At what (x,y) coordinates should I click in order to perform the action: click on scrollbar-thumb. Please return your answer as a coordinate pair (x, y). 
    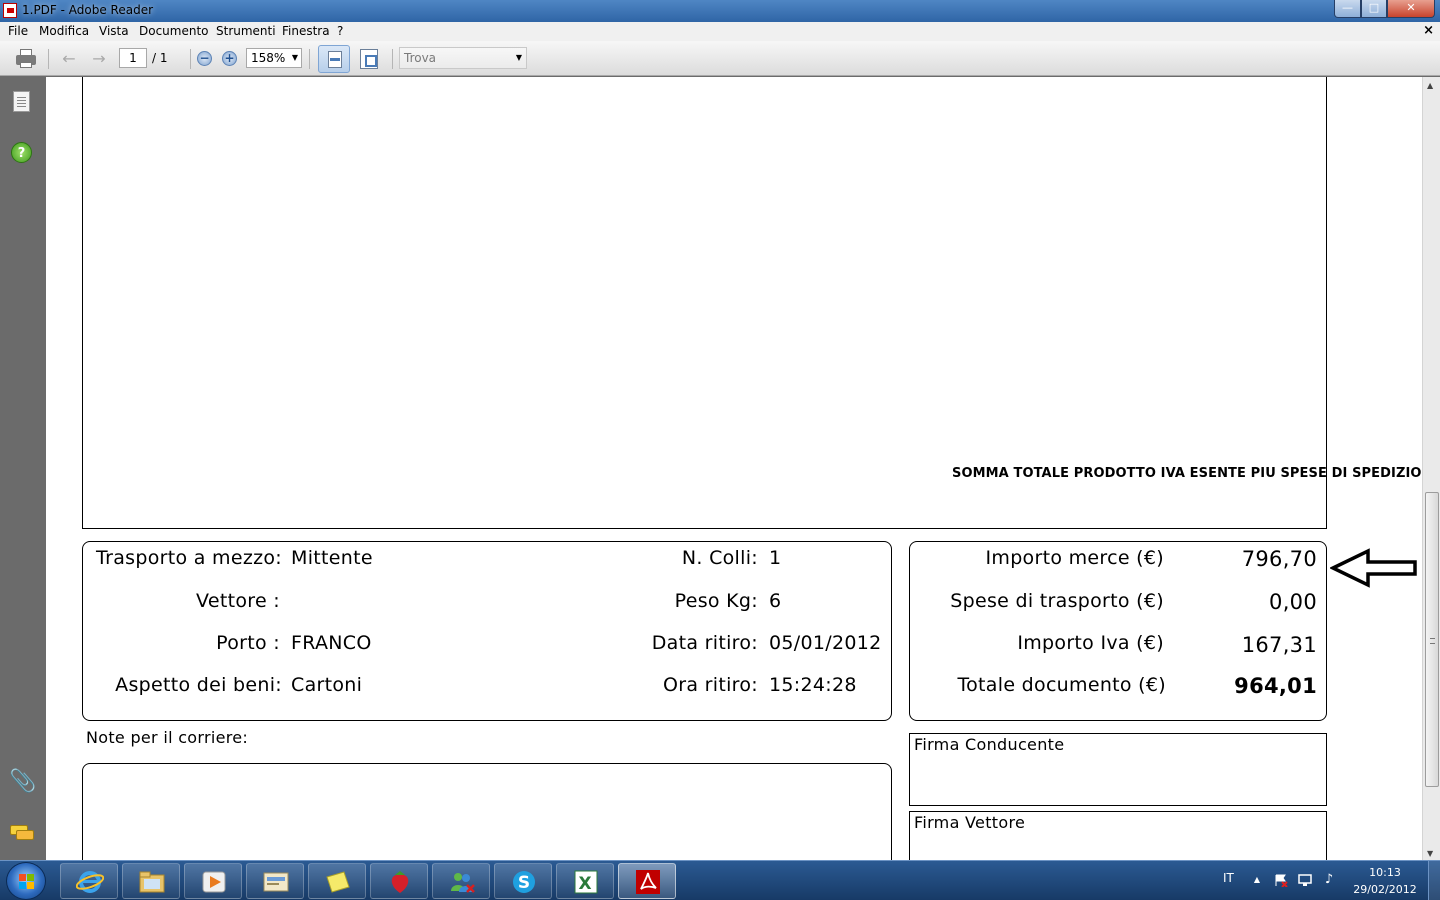
    Looking at the image, I should click on (1432, 639).